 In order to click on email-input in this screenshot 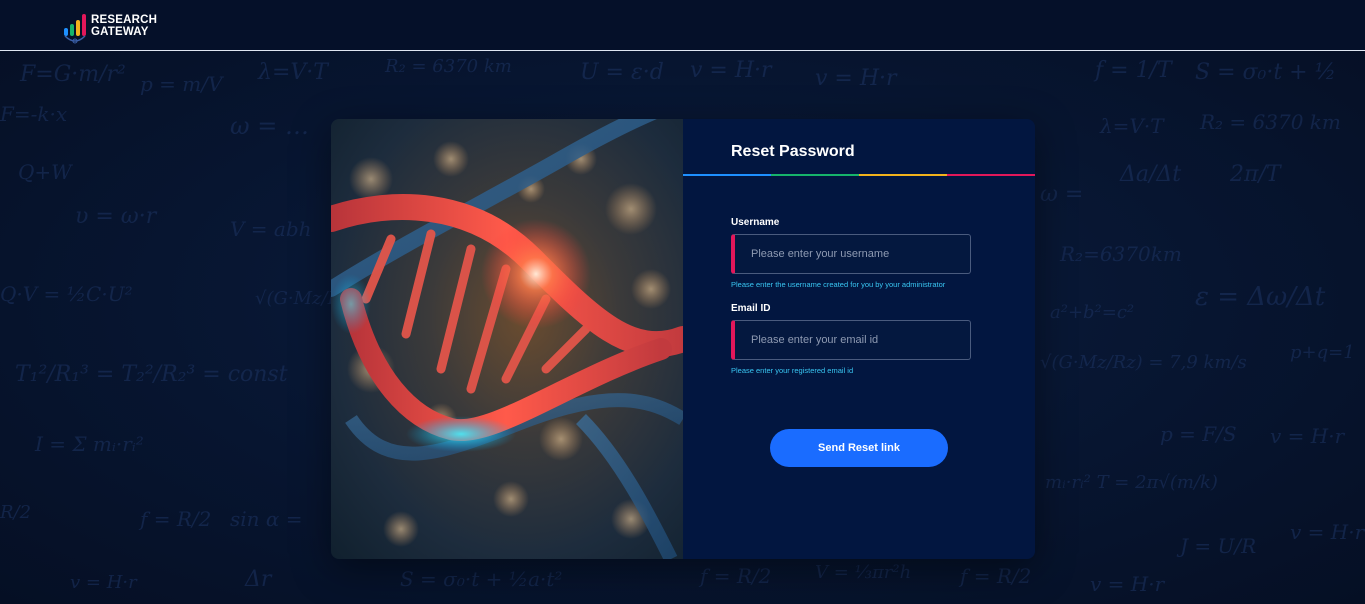, I will do `click(852, 340)`.